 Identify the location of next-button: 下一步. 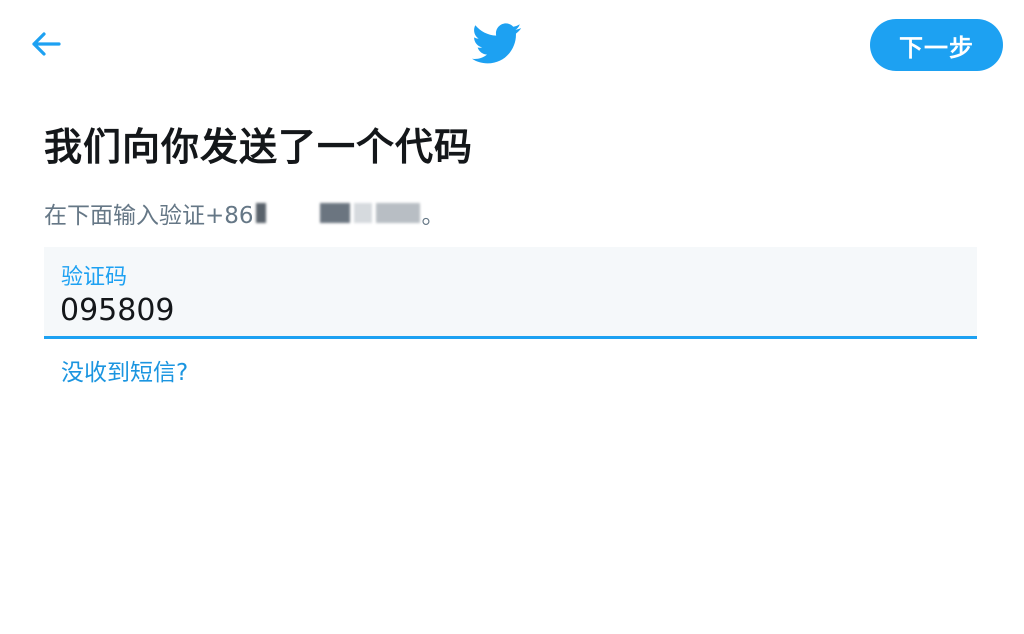
(936, 45).